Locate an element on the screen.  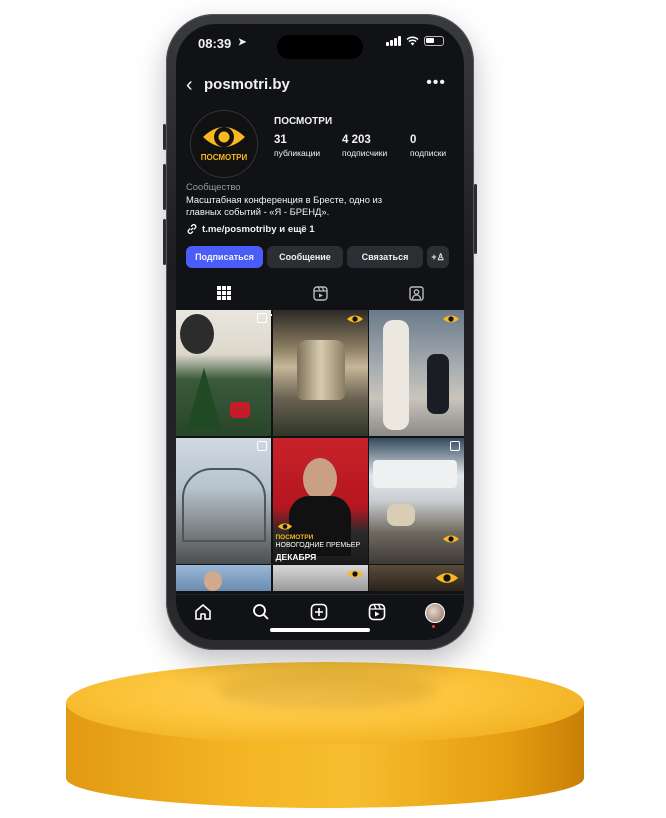
power-button is located at coordinates (475, 219).